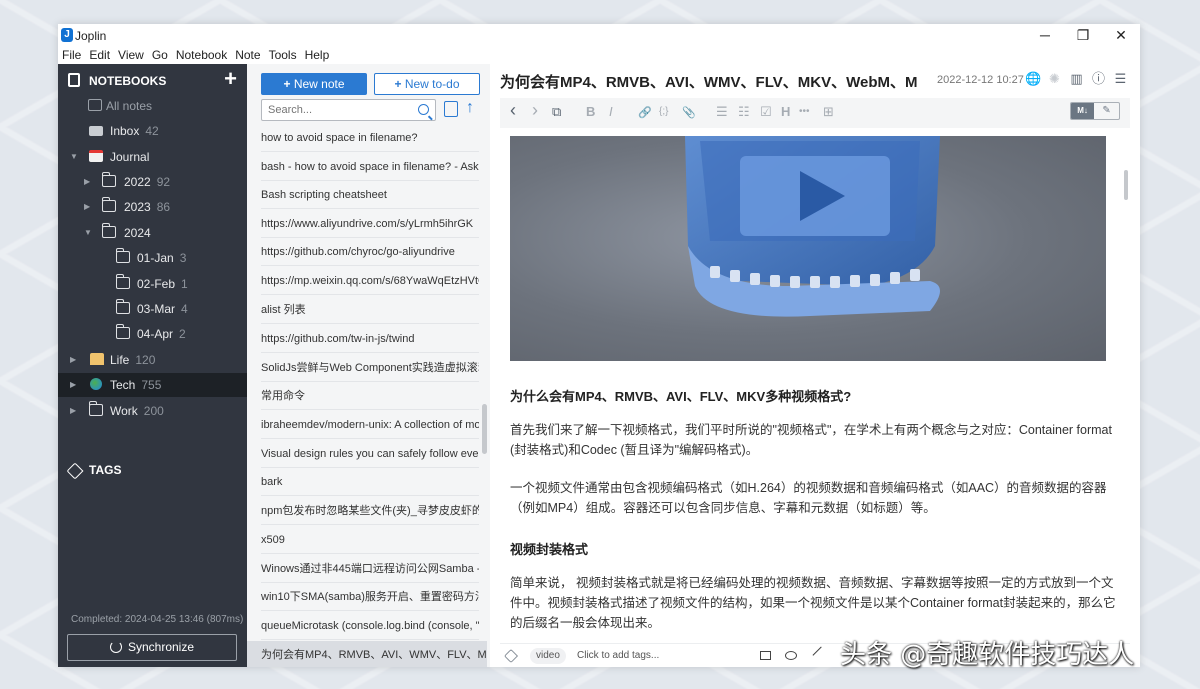 This screenshot has height=689, width=1200. I want to click on sort-direction-button: ↑, so click(470, 108).